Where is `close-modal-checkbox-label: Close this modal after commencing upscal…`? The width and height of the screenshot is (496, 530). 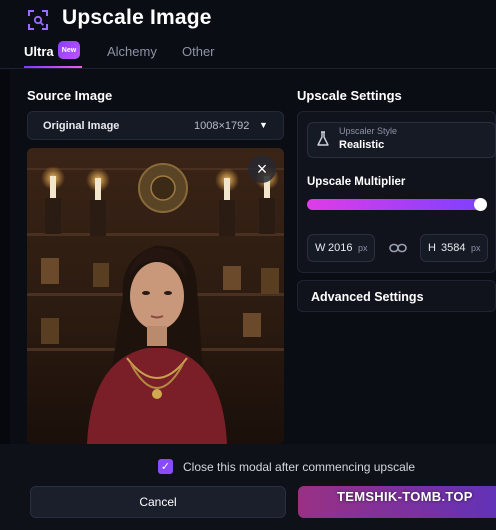
close-modal-checkbox-label: Close this modal after commencing upscal… is located at coordinates (299, 467).